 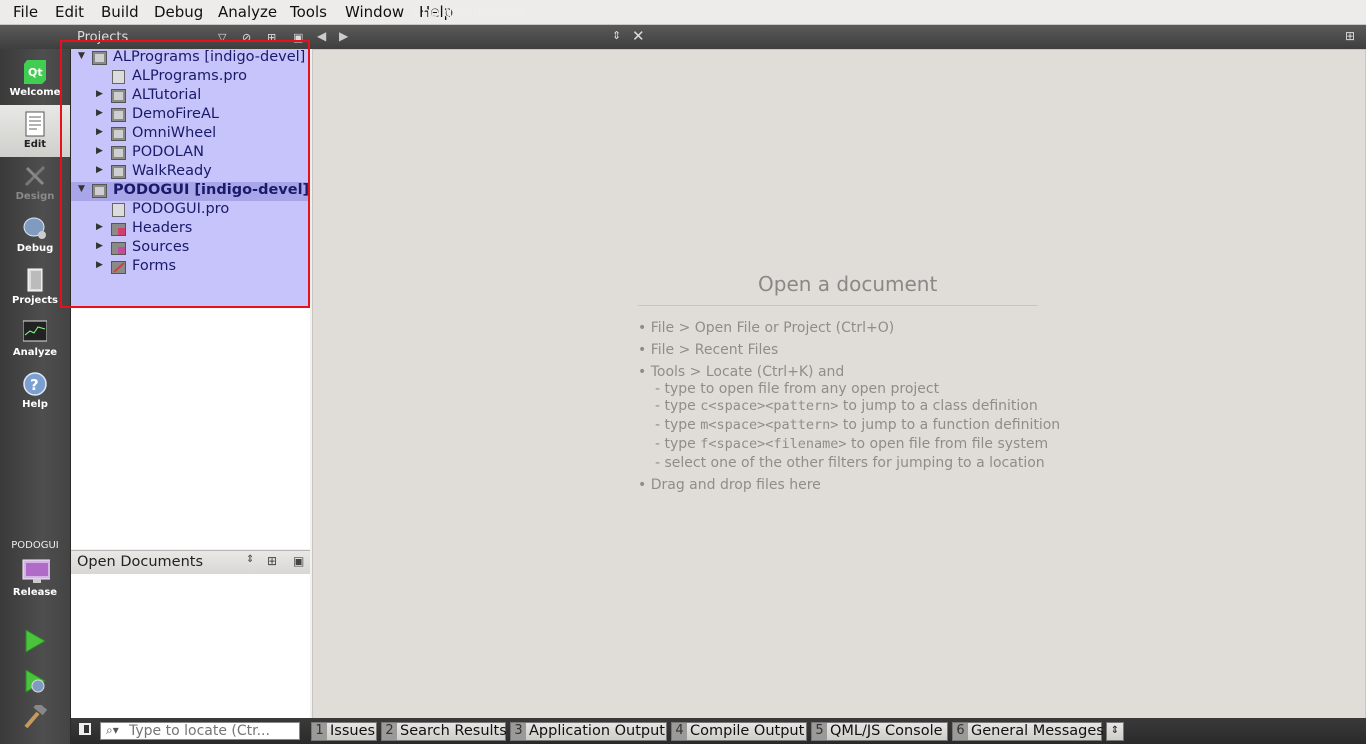 I want to click on svg-text: Qt, so click(x=35, y=72).